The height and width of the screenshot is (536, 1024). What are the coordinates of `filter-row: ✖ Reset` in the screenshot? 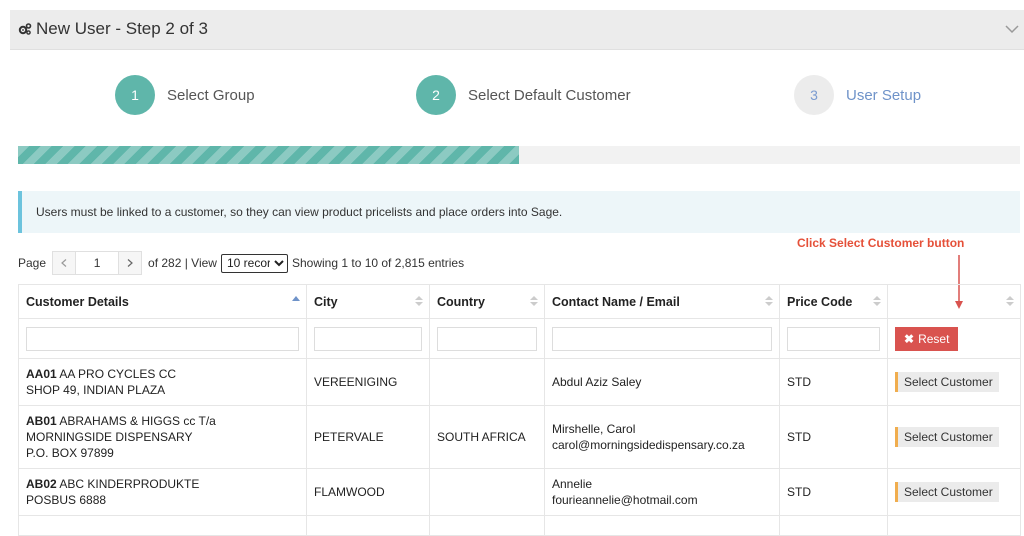 It's located at (519, 338).